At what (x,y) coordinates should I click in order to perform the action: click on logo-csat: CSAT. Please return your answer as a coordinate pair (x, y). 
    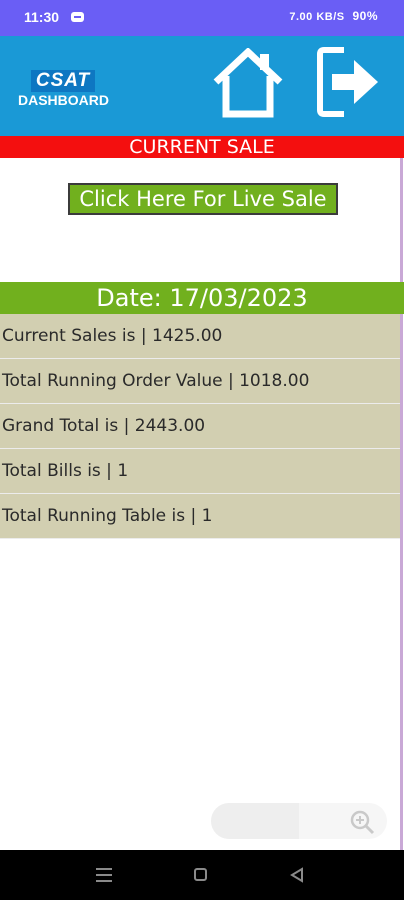
    Looking at the image, I should click on (63, 81).